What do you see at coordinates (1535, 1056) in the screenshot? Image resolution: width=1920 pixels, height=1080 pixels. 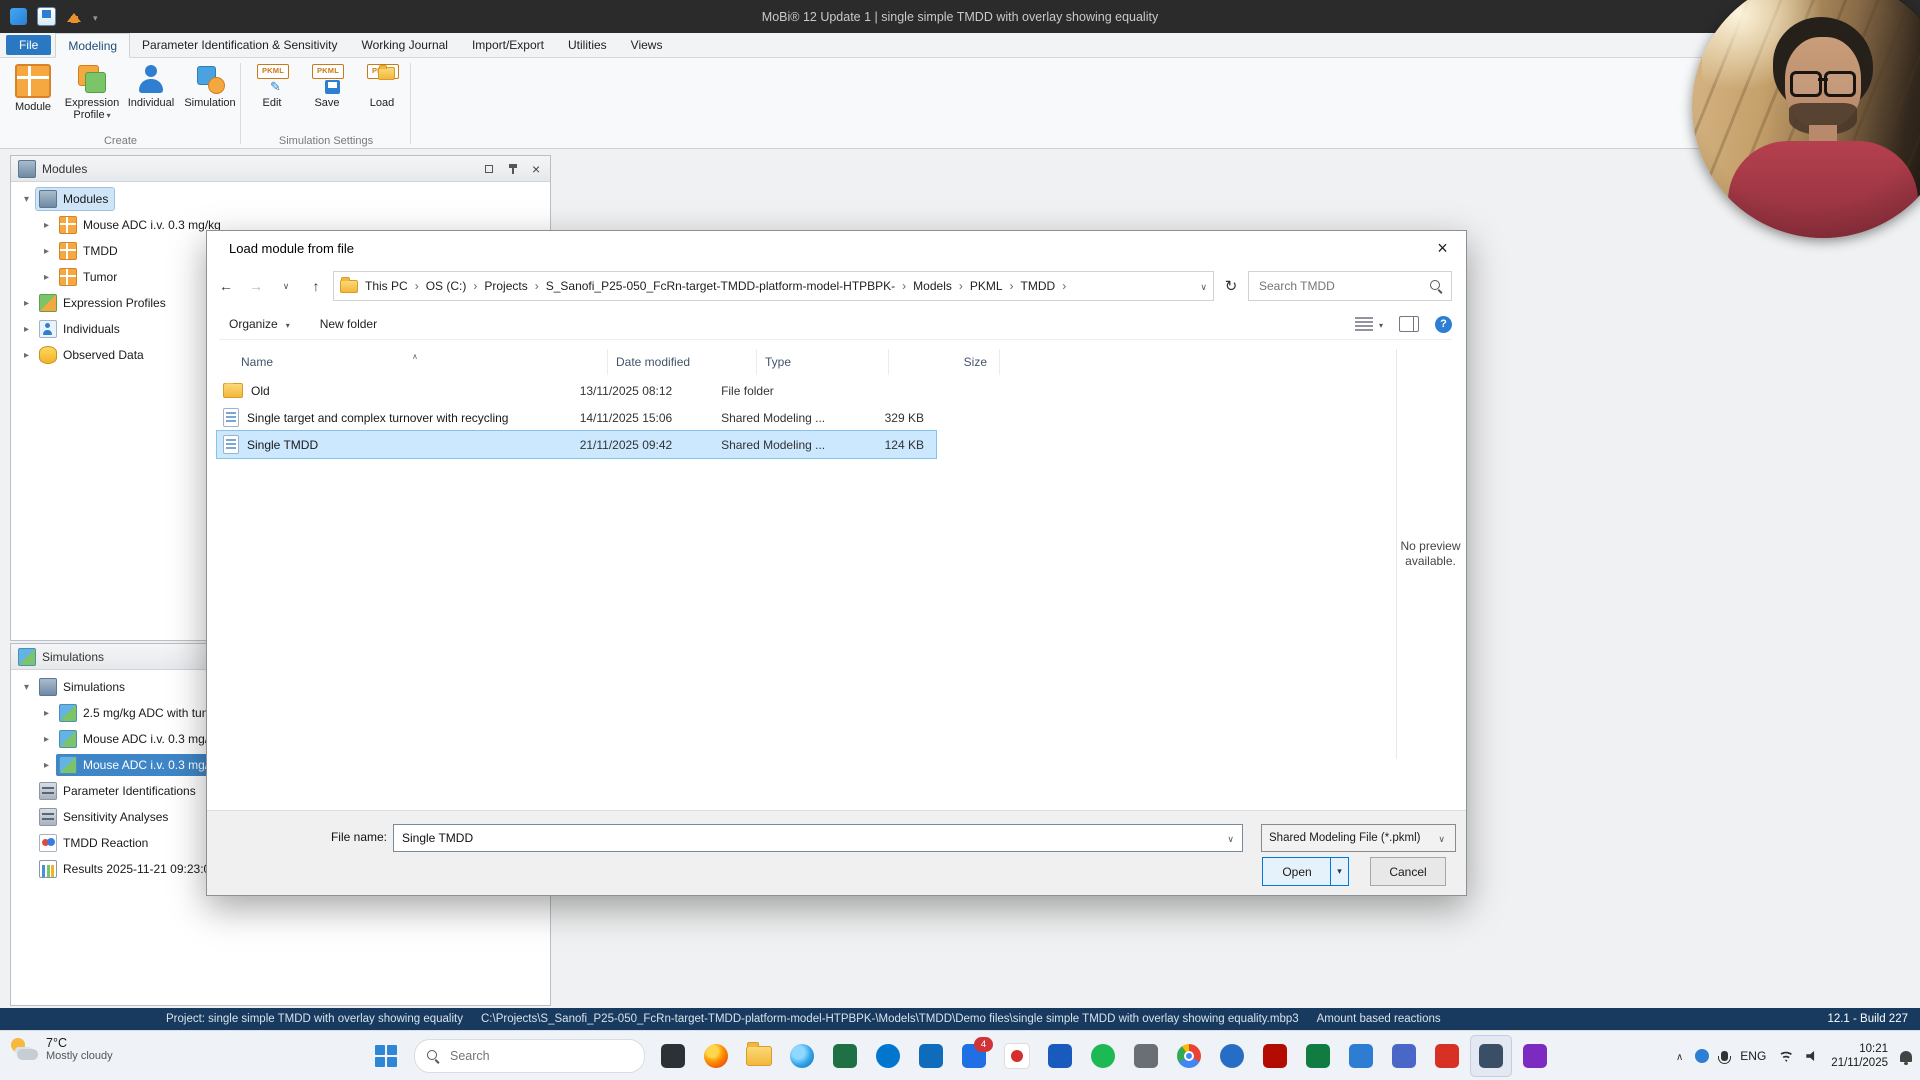 I see `taskbar-app-q` at bounding box center [1535, 1056].